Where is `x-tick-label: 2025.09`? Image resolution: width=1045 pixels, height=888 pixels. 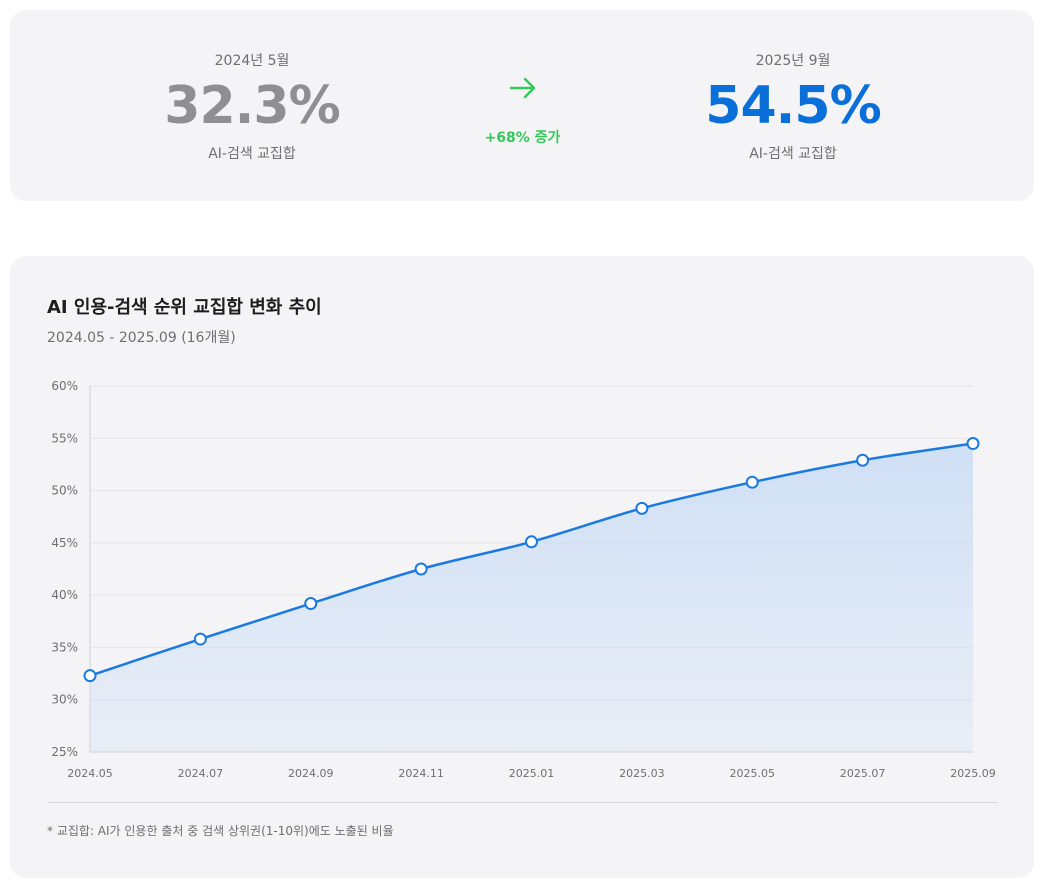
x-tick-label: 2025.09 is located at coordinates (973, 773).